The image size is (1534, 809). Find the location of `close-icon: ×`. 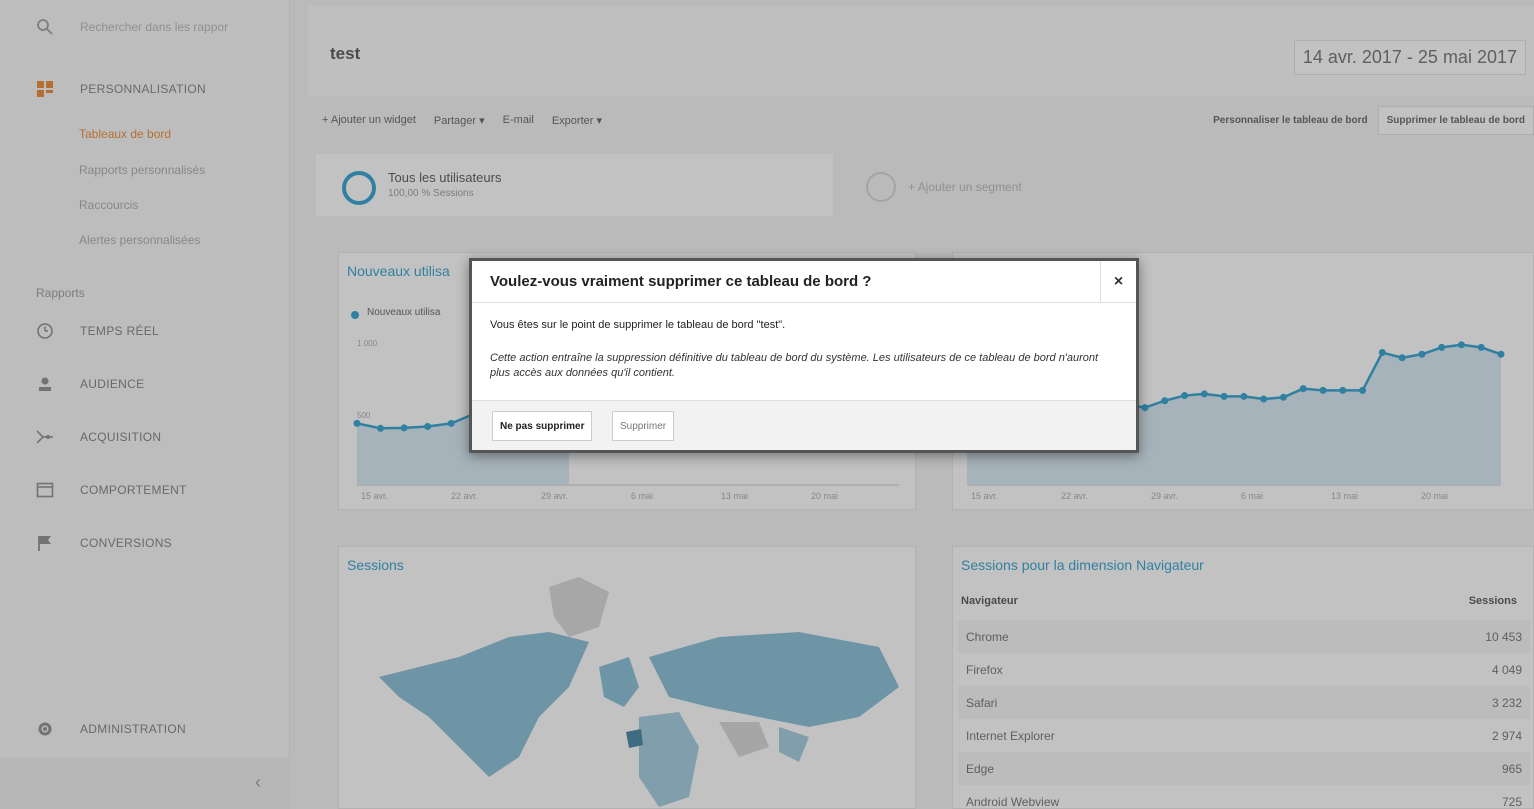

close-icon: × is located at coordinates (1118, 282).